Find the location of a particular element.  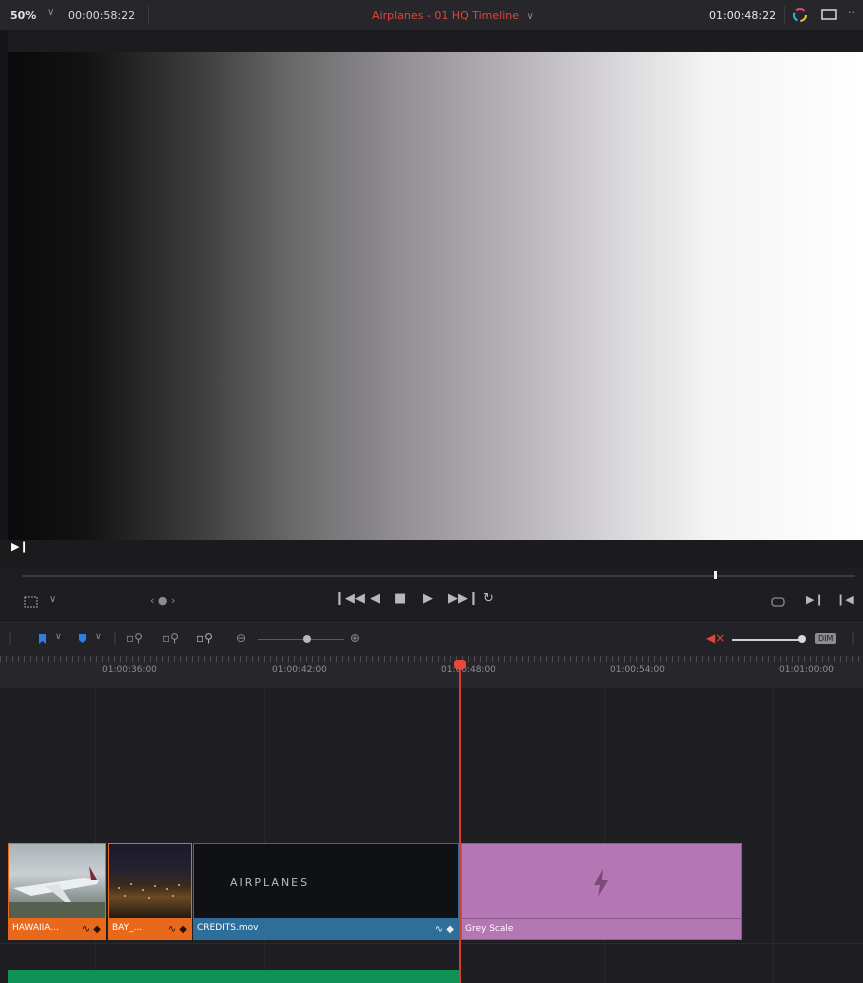

timeline-clip: HAWAIIA... ∿ ◆ is located at coordinates (57, 891).